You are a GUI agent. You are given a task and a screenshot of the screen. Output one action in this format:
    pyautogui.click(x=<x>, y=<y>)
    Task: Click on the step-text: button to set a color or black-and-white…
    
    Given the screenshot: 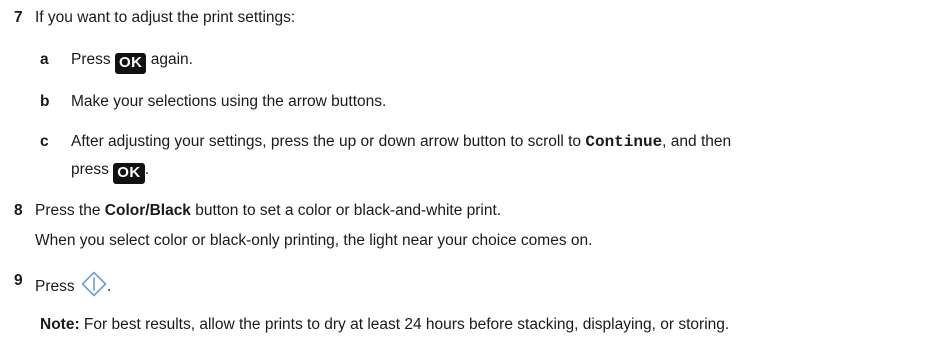 What is the action you would take?
    pyautogui.click(x=348, y=210)
    